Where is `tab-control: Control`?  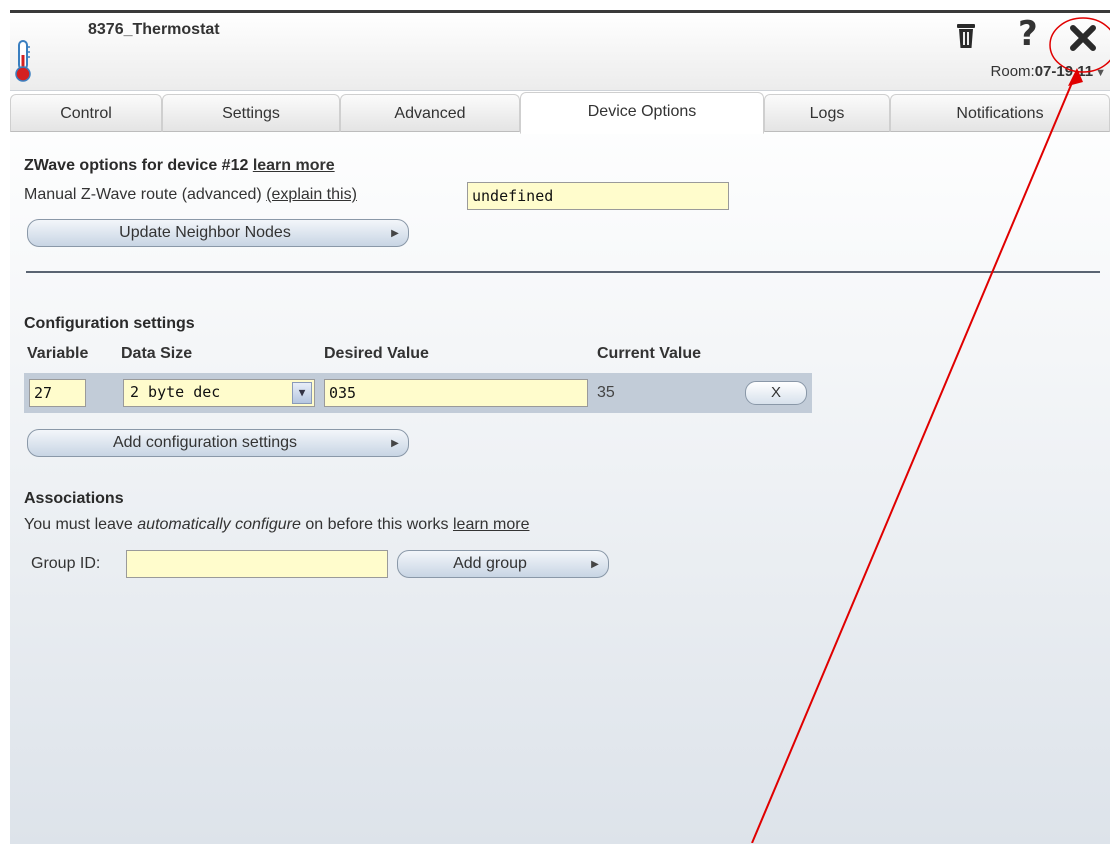 tab-control: Control is located at coordinates (86, 113).